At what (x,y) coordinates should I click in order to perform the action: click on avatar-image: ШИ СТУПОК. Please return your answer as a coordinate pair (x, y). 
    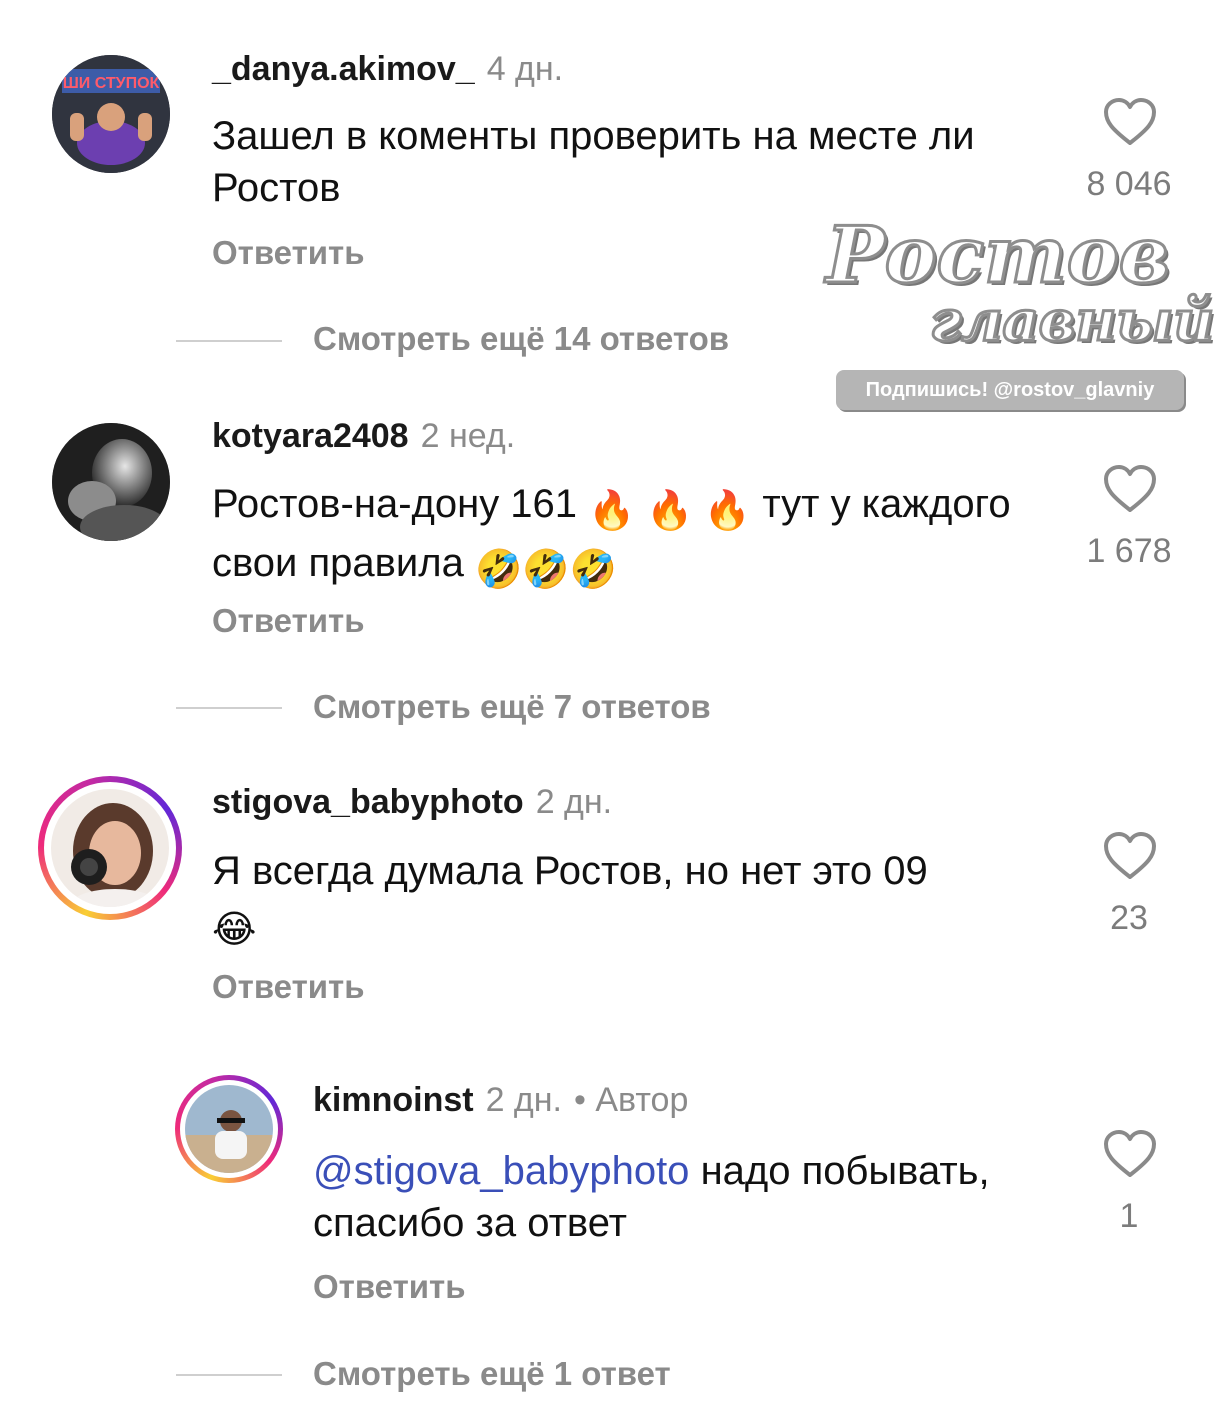
    Looking at the image, I should click on (111, 114).